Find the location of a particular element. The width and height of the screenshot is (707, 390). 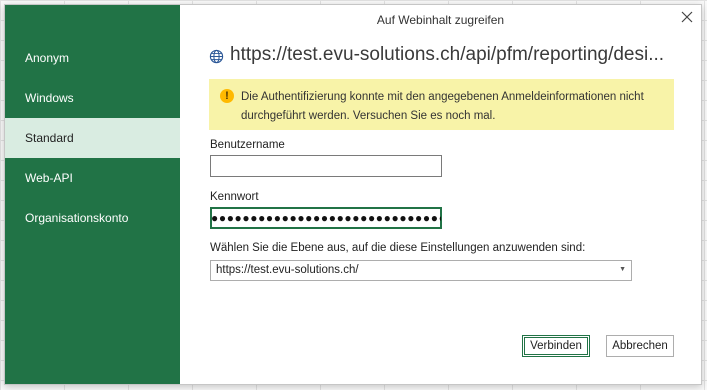

sidebar-item-web-api: Web-API is located at coordinates (92, 178).